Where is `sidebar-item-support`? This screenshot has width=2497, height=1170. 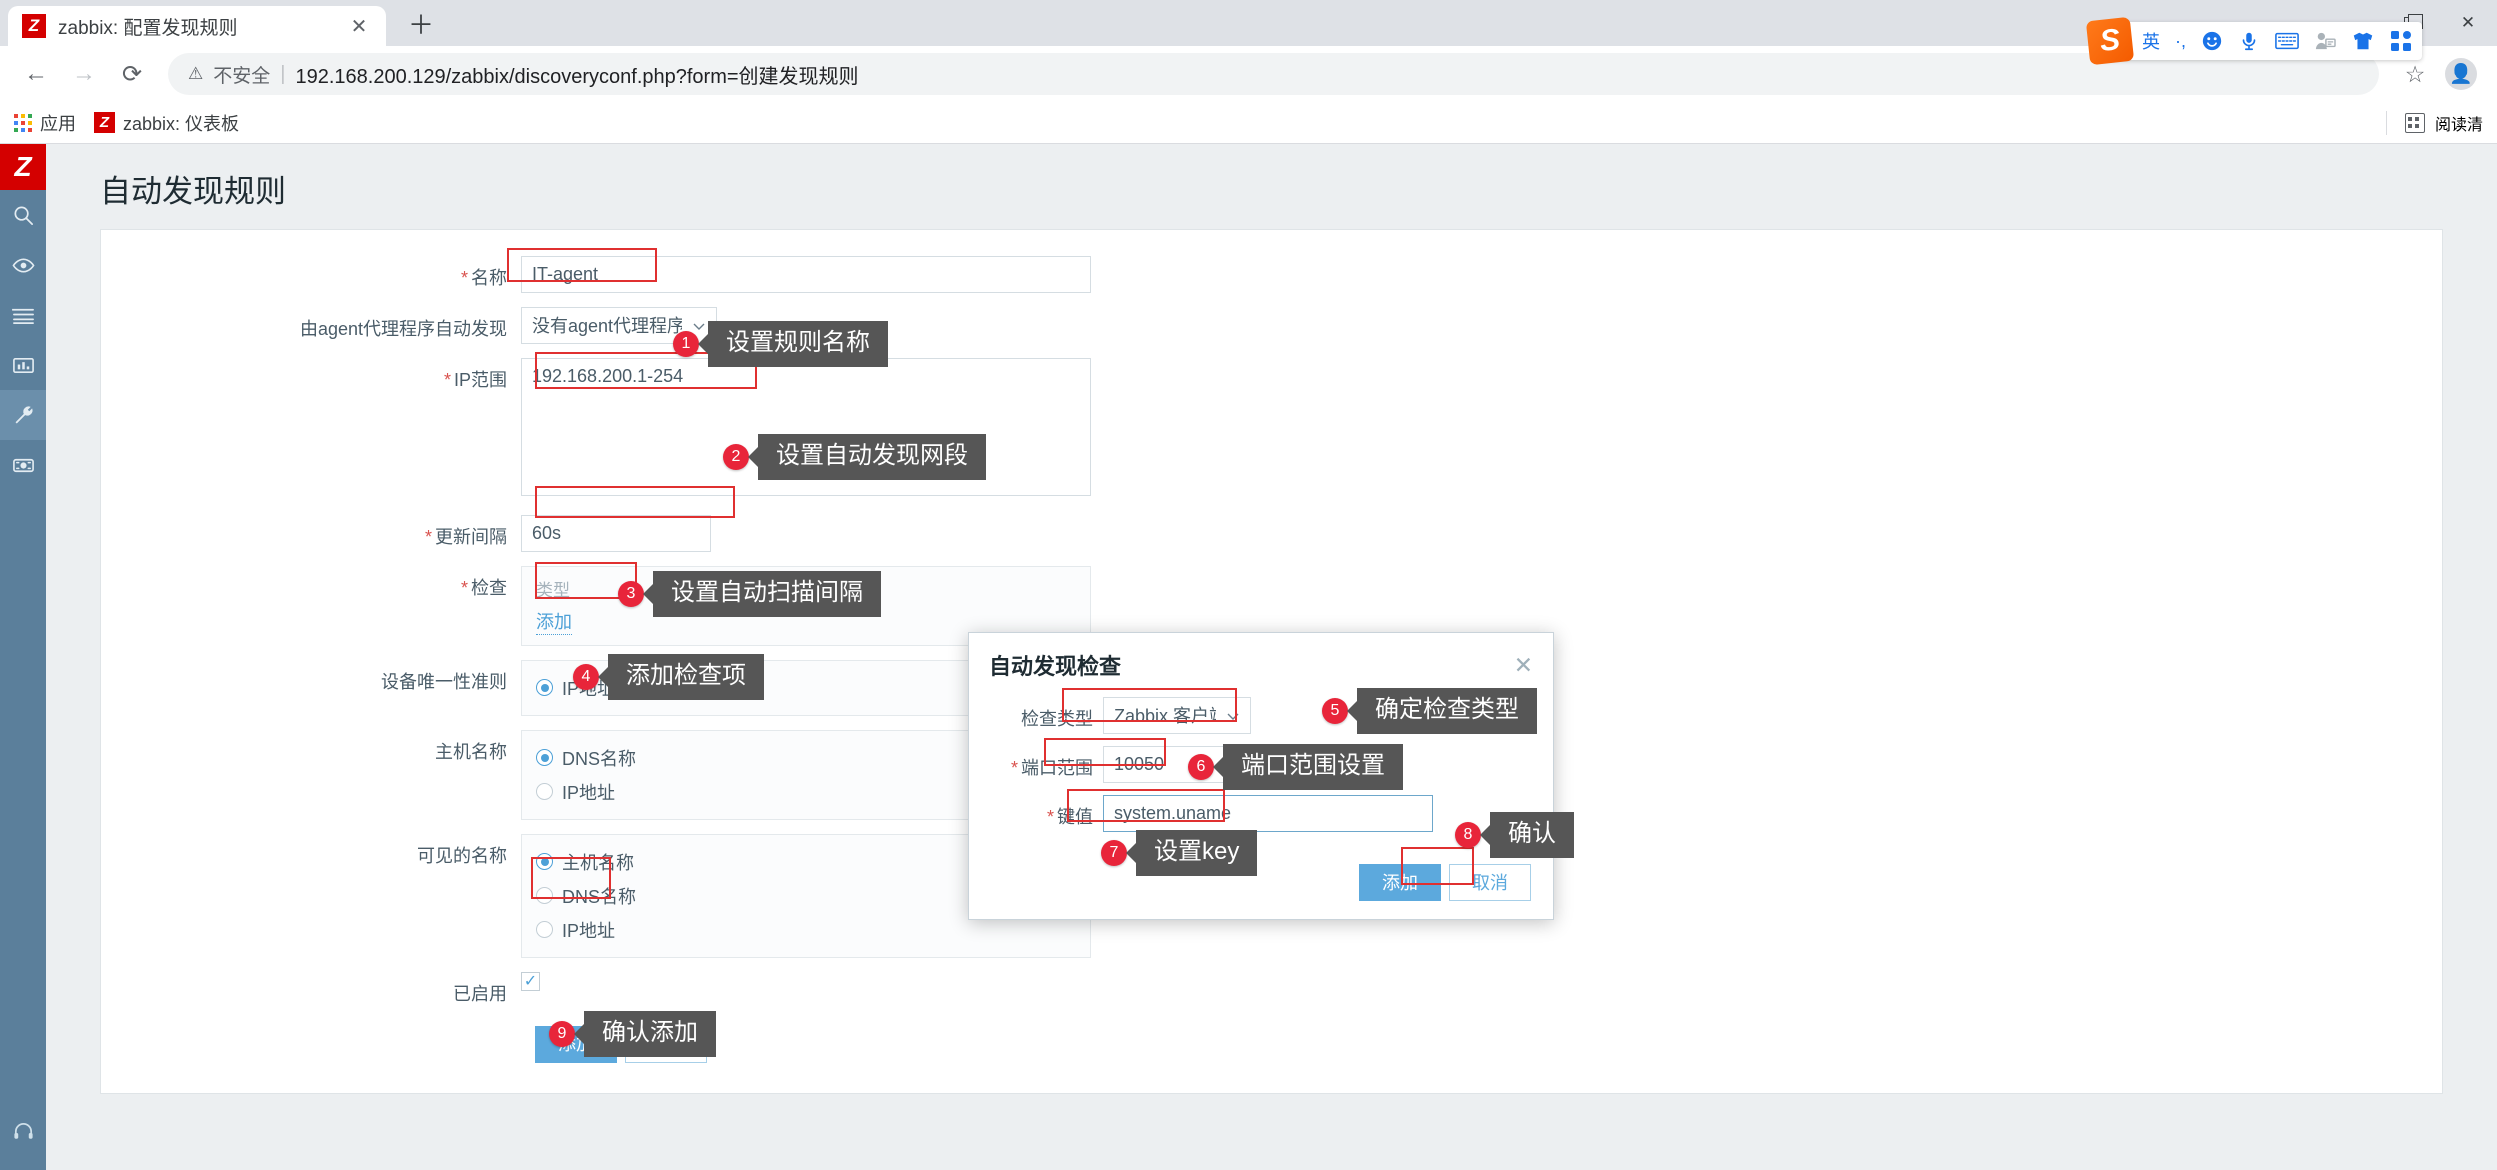 sidebar-item-support is located at coordinates (23, 1131).